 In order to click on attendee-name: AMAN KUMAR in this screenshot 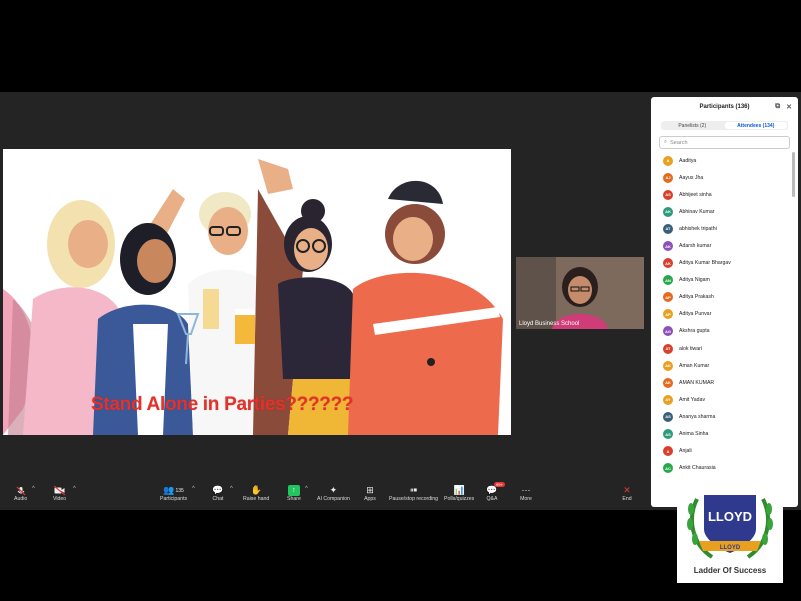, I will do `click(697, 382)`.